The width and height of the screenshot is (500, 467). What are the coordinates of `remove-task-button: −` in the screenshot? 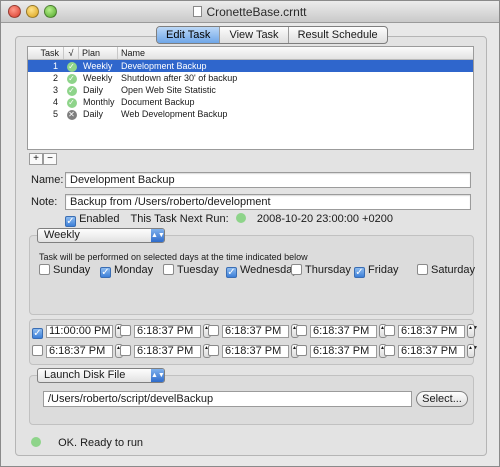 It's located at (50, 159).